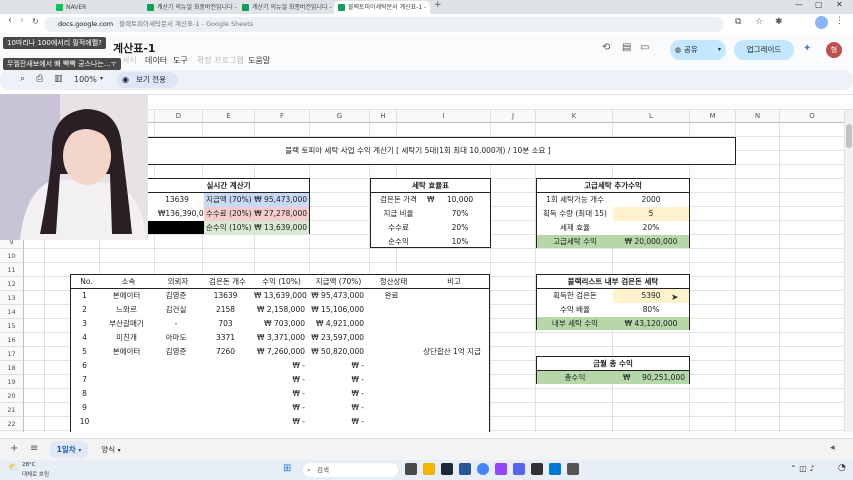  I want to click on add-sheet-icon: +, so click(14, 448).